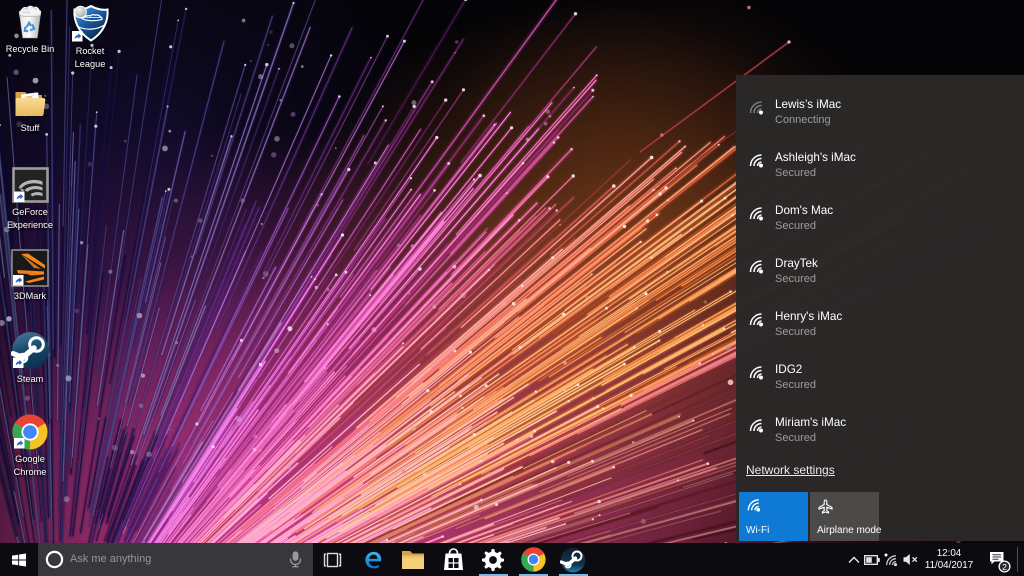 This screenshot has width=1024, height=576. What do you see at coordinates (1004, 567) in the screenshot?
I see `svg-text: 2` at bounding box center [1004, 567].